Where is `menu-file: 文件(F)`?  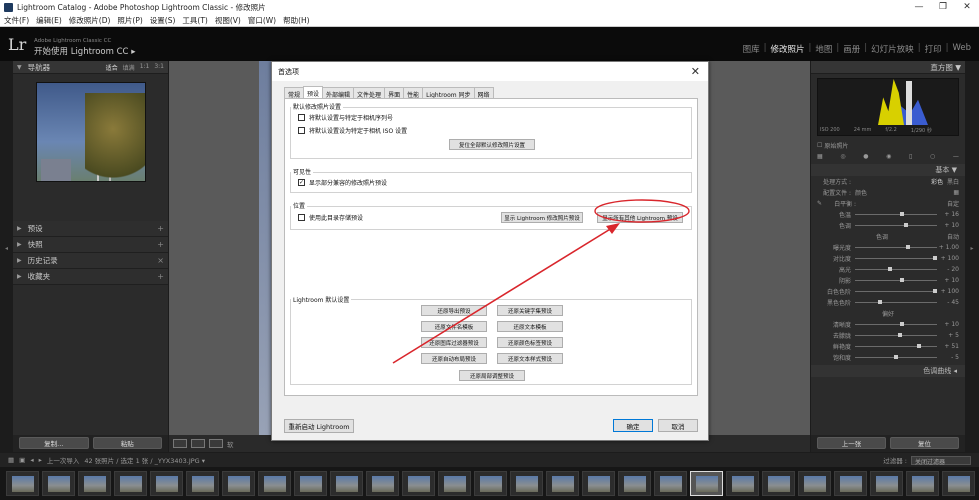 menu-file: 文件(F) is located at coordinates (16, 20).